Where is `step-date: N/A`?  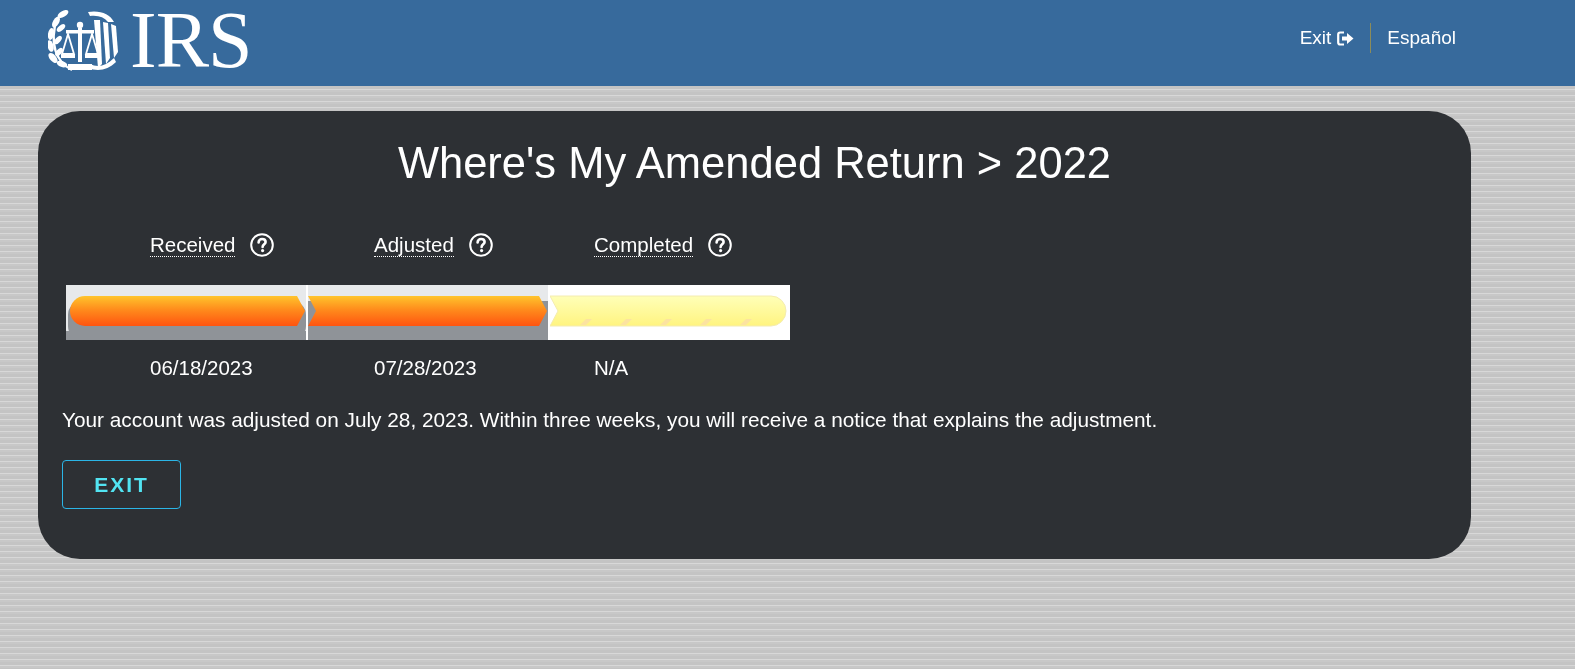 step-date: N/A is located at coordinates (612, 368).